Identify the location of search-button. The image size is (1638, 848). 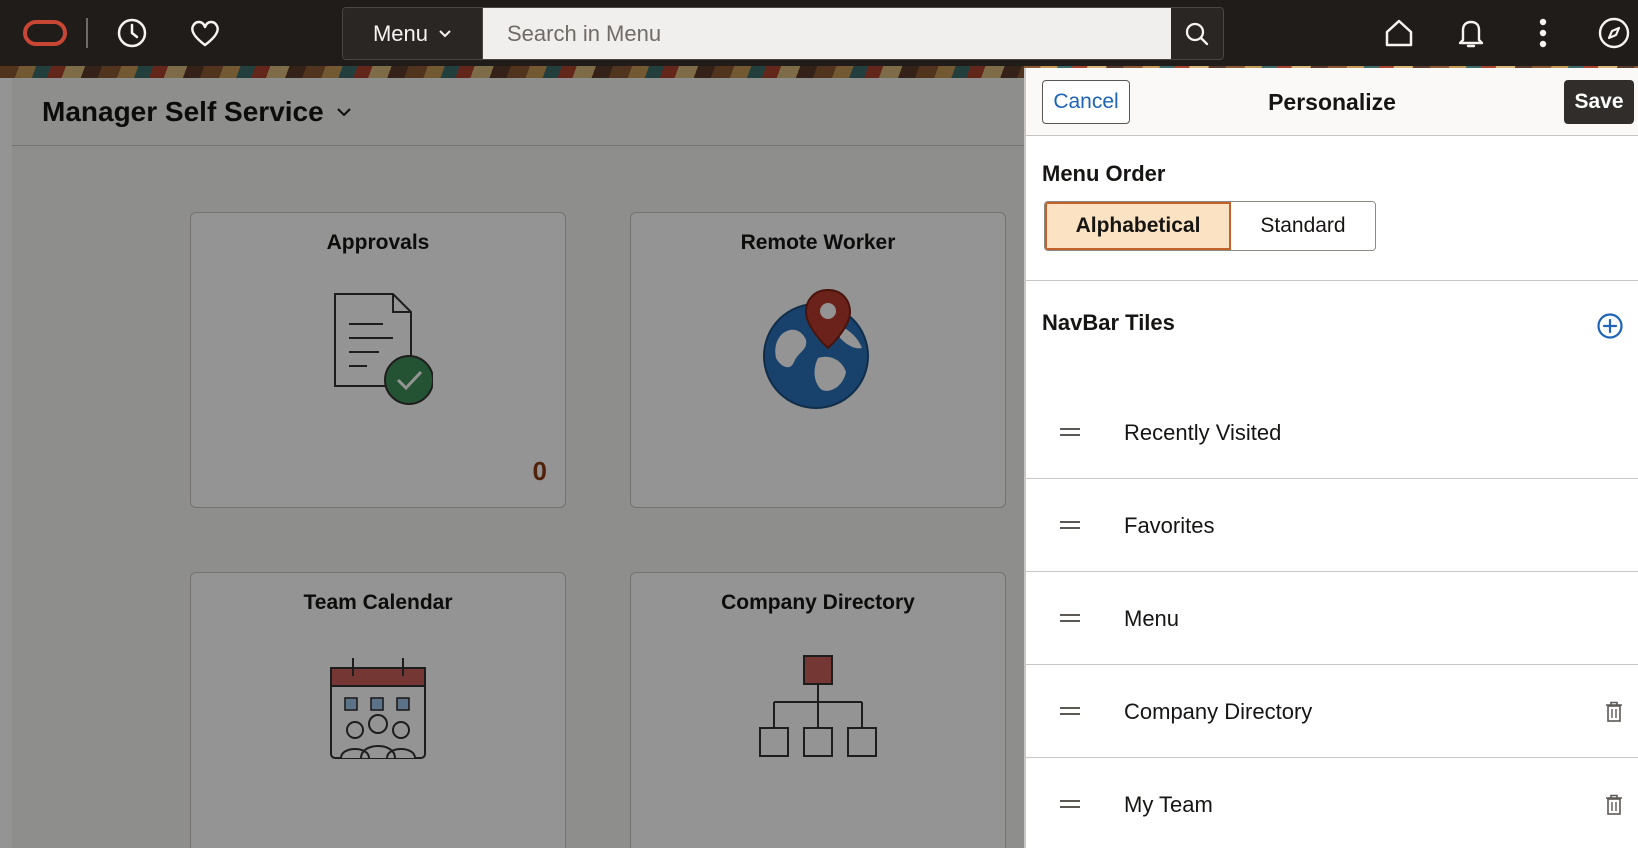
(1197, 33).